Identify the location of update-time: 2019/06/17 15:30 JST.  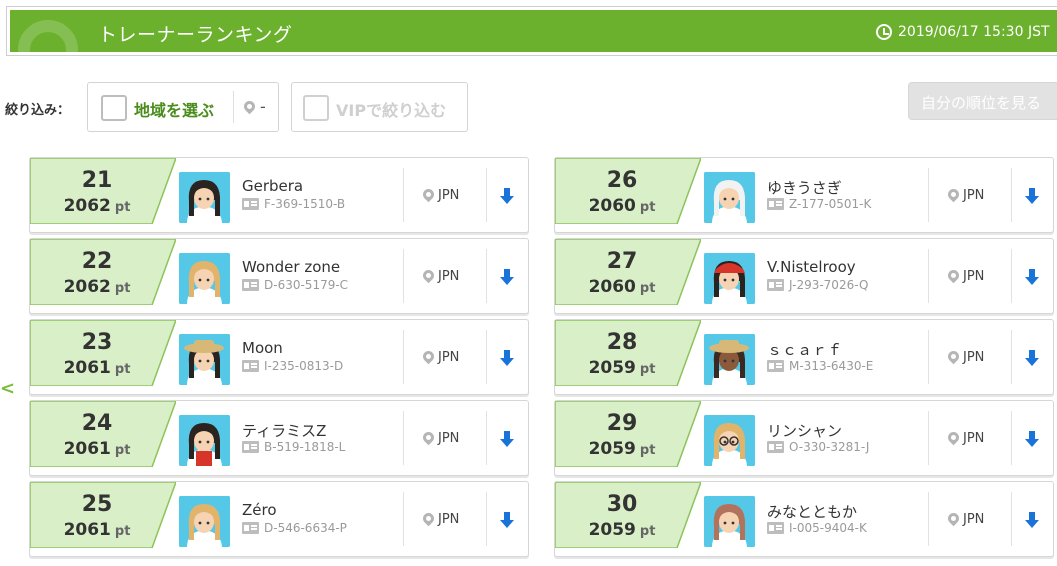
(963, 32).